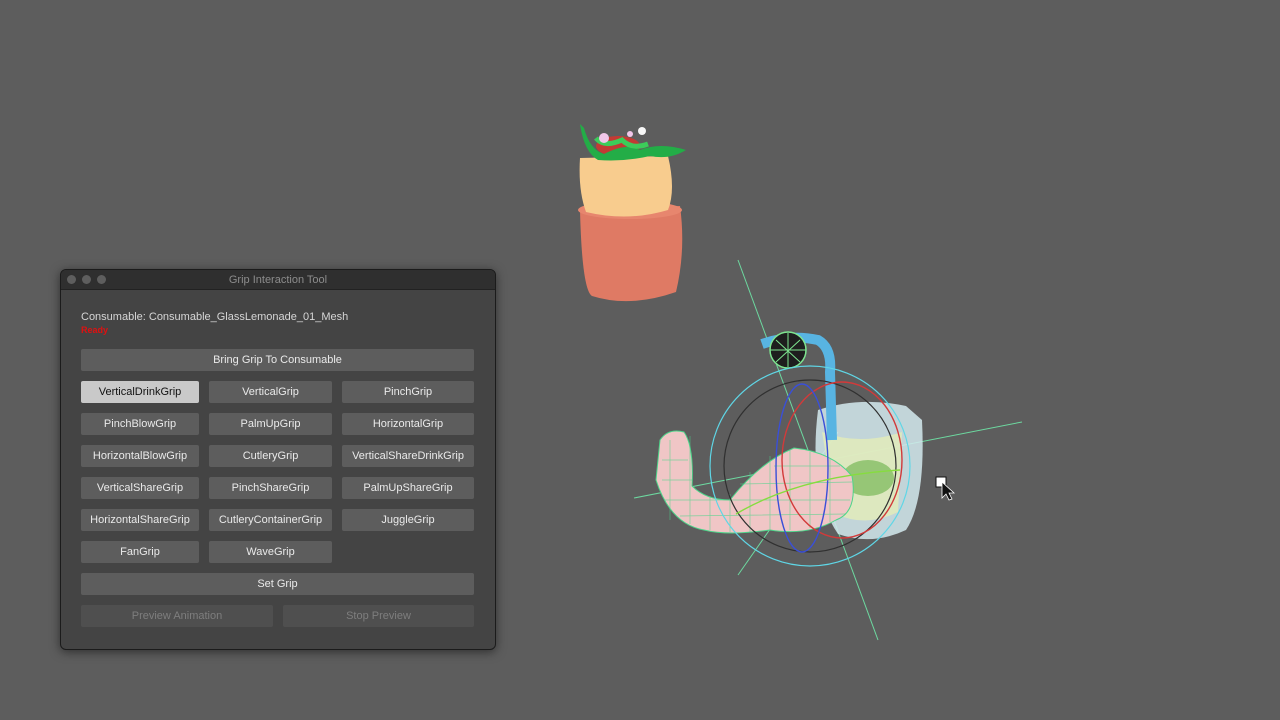 This screenshot has height=720, width=1280. I want to click on maximize-window-button, so click(101, 279).